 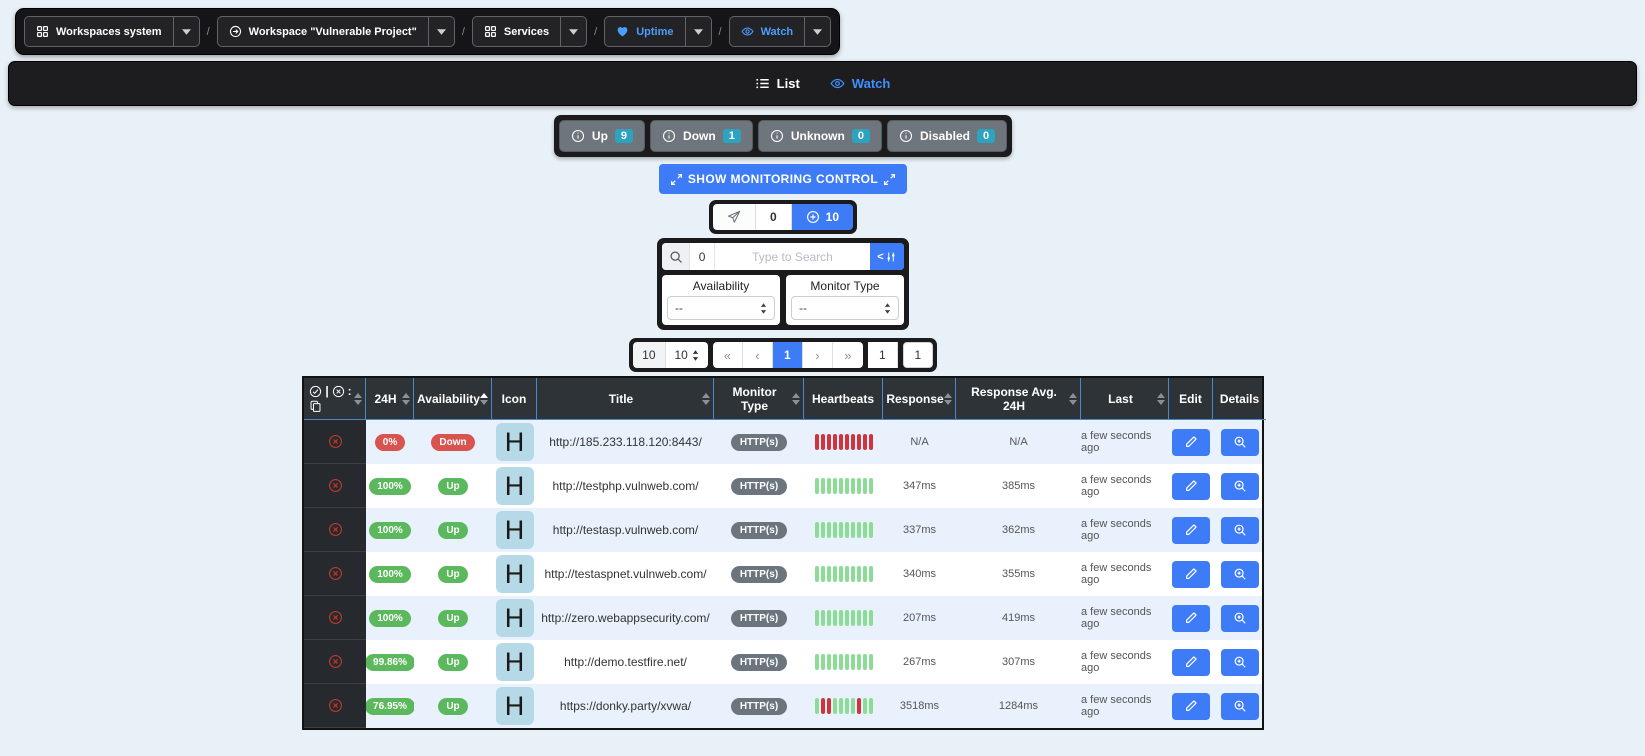 I want to click on status-button-down: Down 1, so click(x=701, y=136).